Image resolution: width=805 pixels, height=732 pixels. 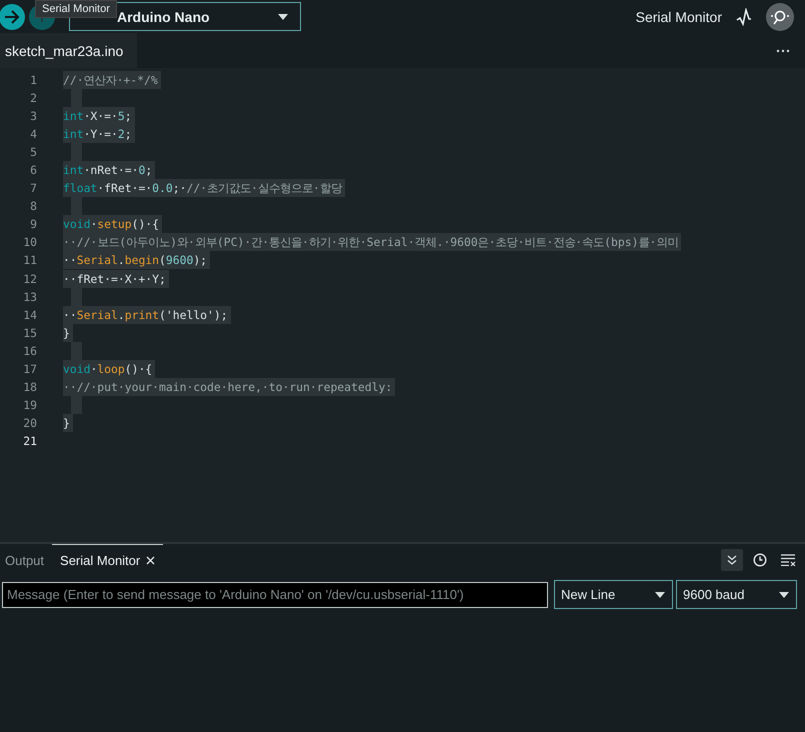 I want to click on line-number: 20, so click(x=29, y=423).